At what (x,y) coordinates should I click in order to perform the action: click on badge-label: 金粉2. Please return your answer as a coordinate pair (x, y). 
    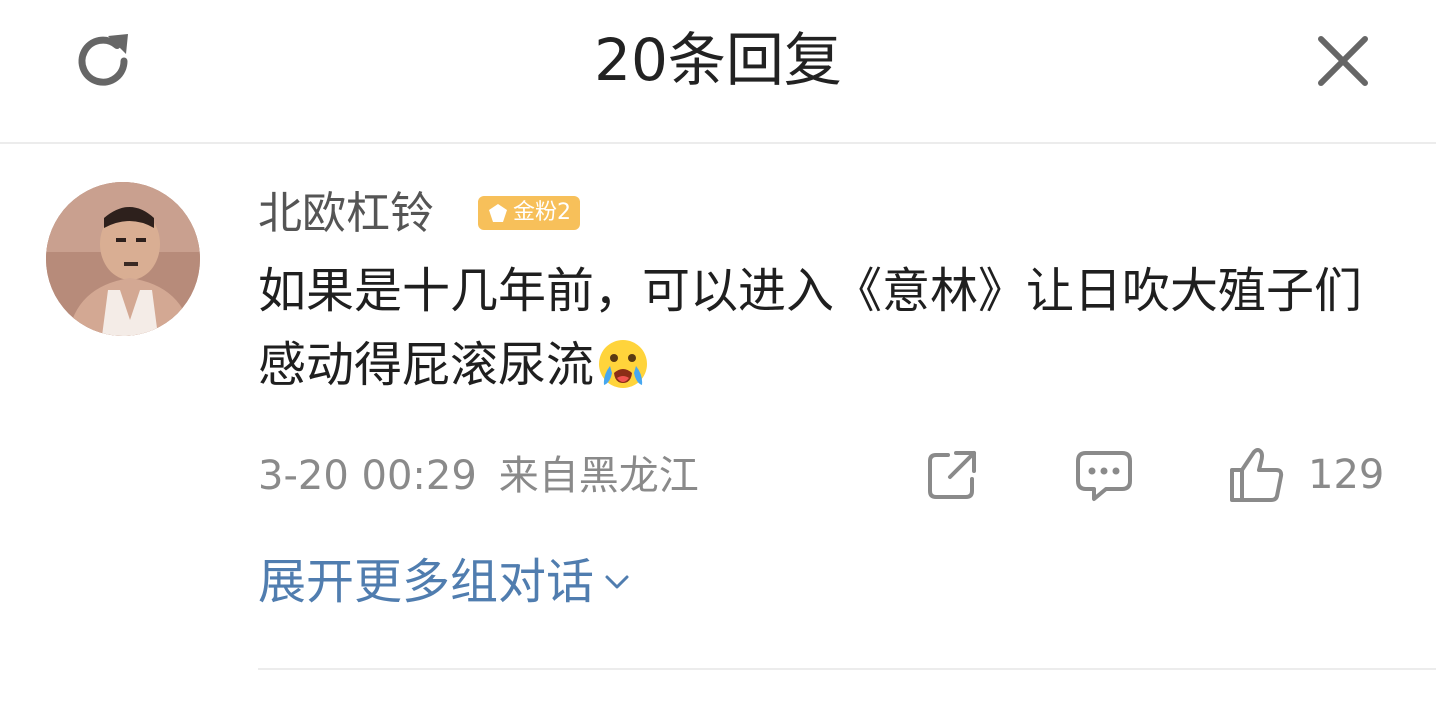
    Looking at the image, I should click on (542, 212).